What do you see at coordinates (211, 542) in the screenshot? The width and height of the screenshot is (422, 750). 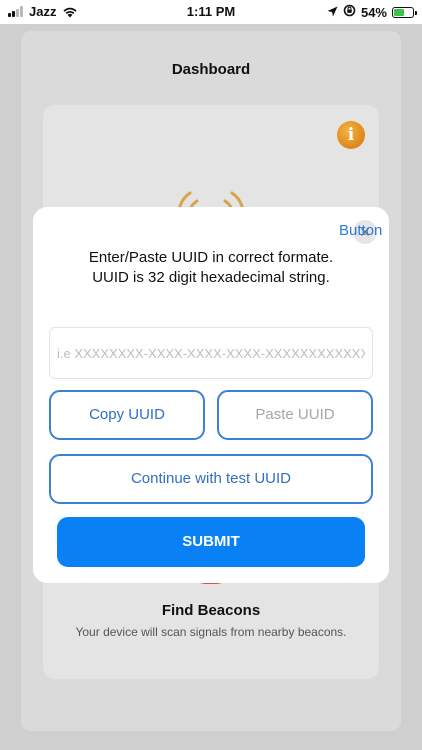 I see `submit-button: SUBMIT` at bounding box center [211, 542].